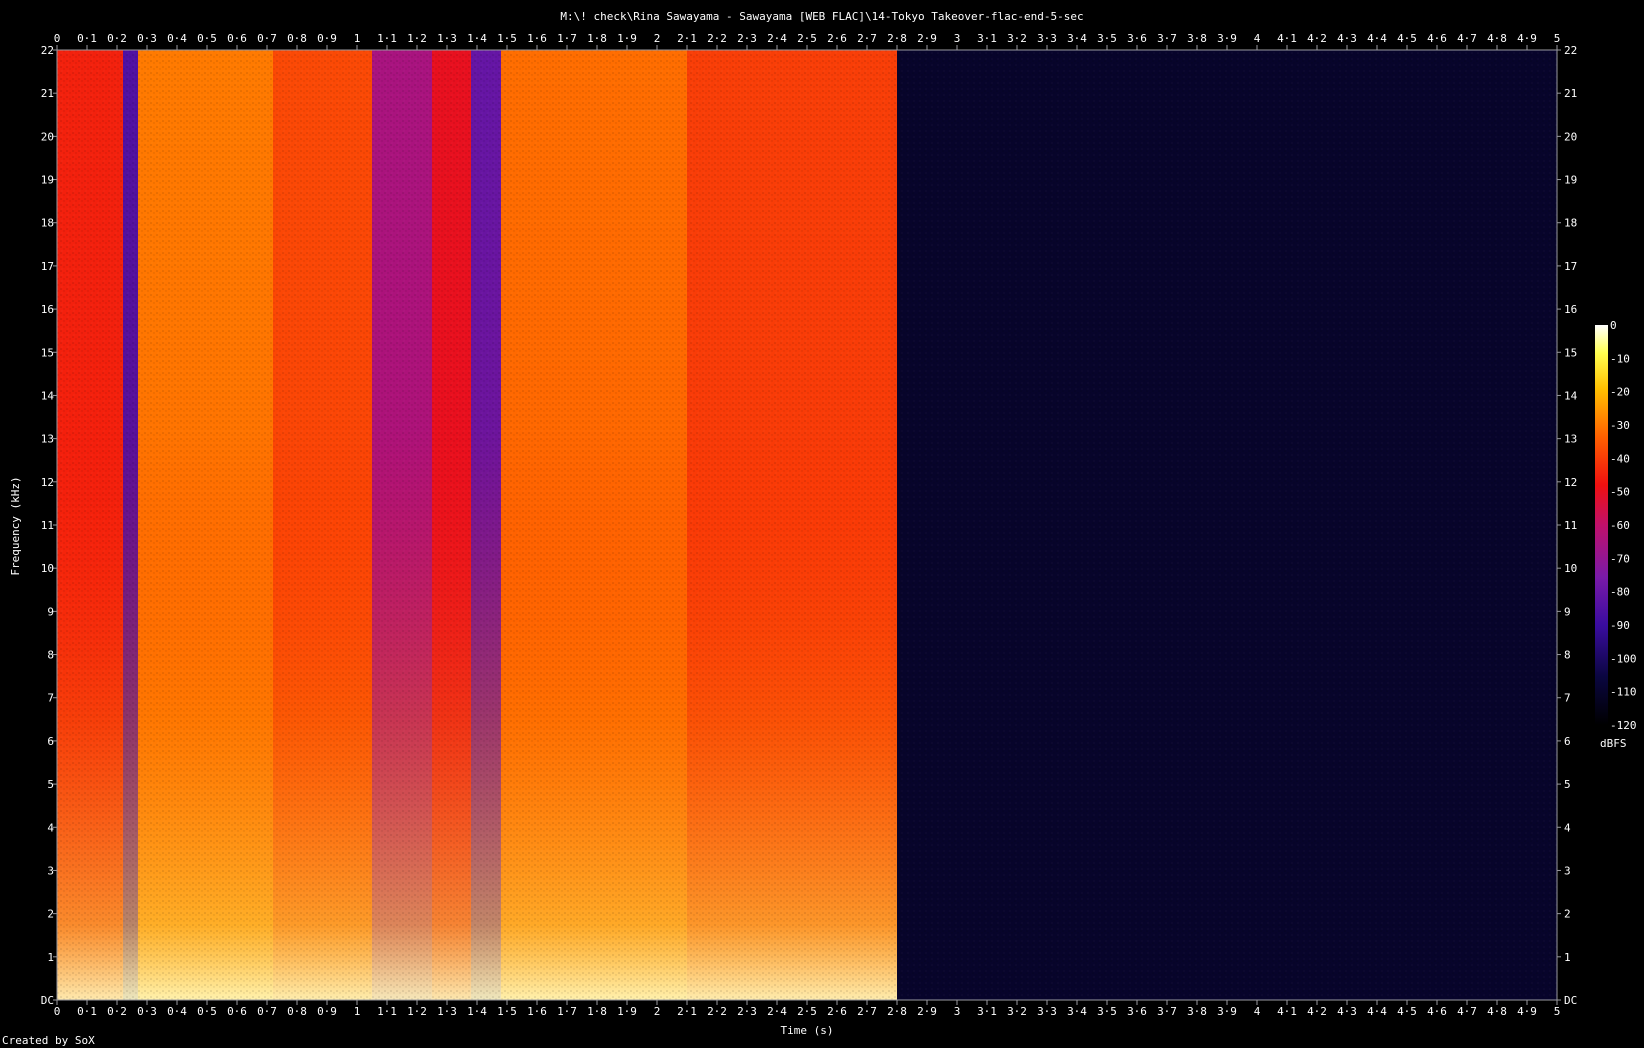 The height and width of the screenshot is (1048, 1644). I want to click on y-axis-right: DC12345678910111213141516171819202122, so click(1567, 525).